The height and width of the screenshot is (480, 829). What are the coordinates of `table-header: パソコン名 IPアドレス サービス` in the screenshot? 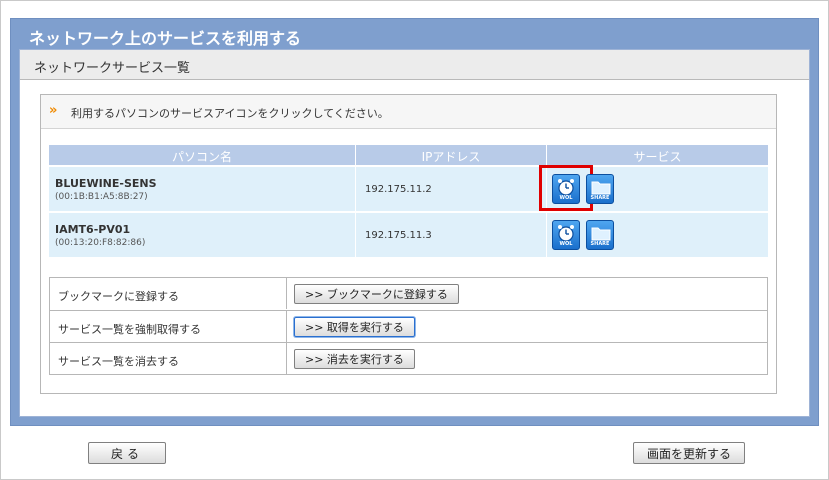 It's located at (408, 155).